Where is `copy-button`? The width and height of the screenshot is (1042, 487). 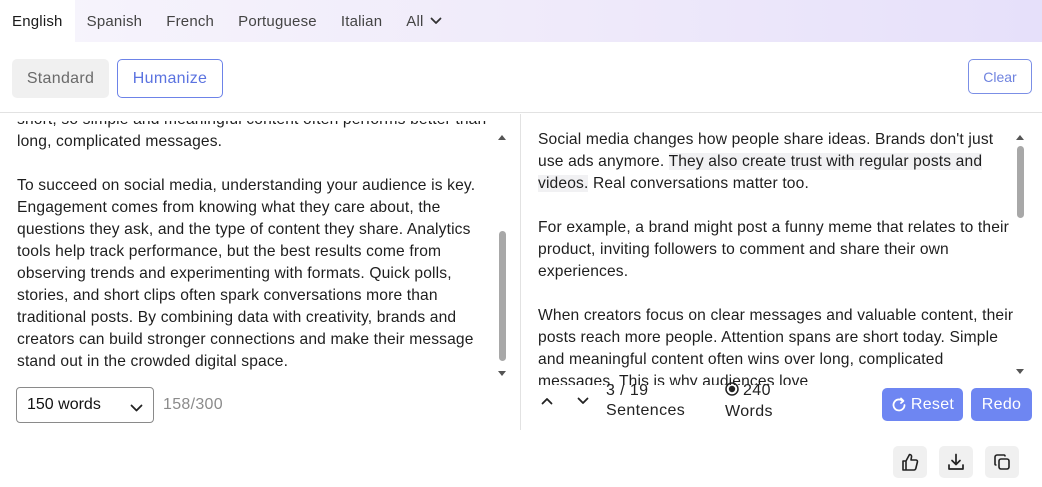
copy-button is located at coordinates (1002, 462).